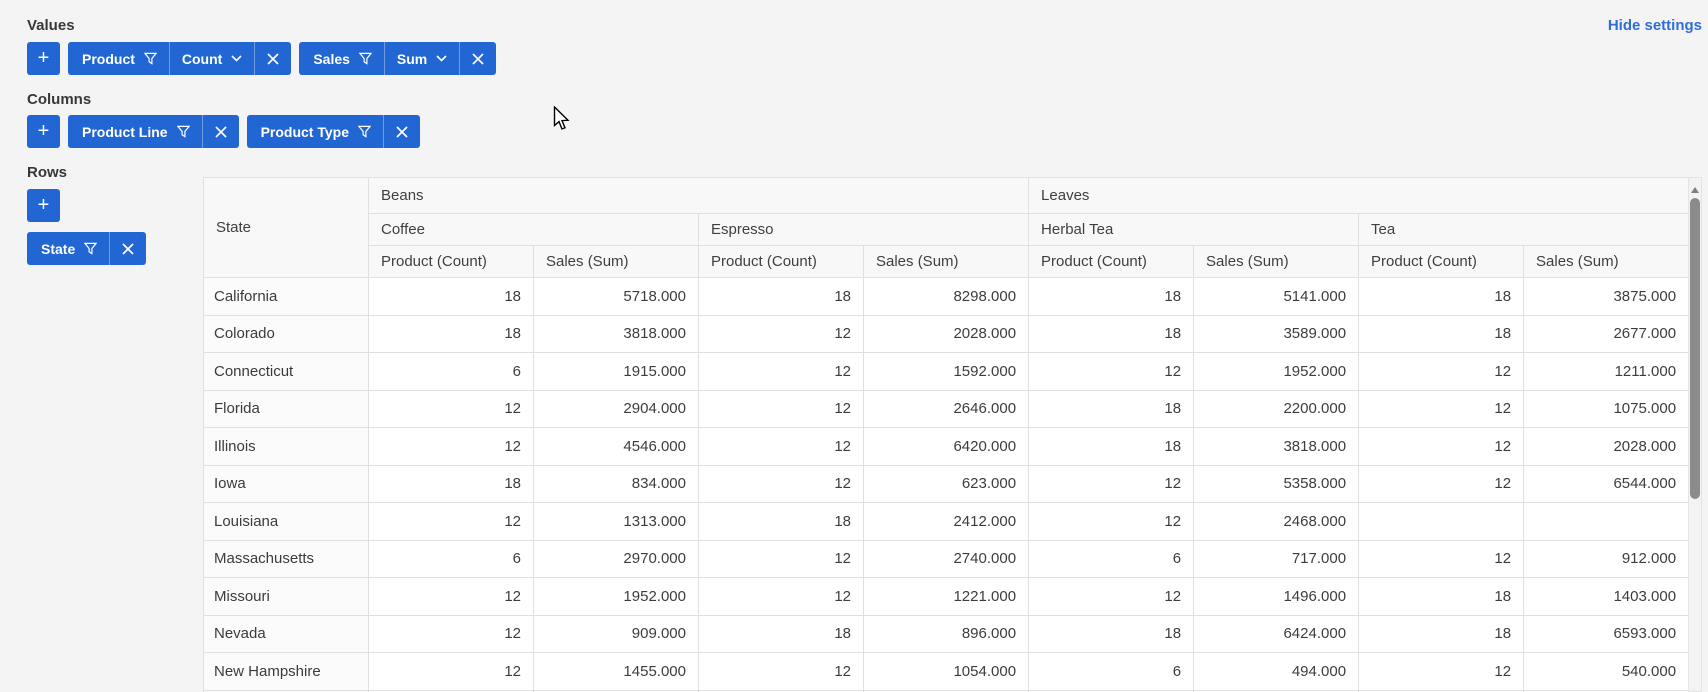  What do you see at coordinates (1605, 671) in the screenshot?
I see `value-cell: 540.000` at bounding box center [1605, 671].